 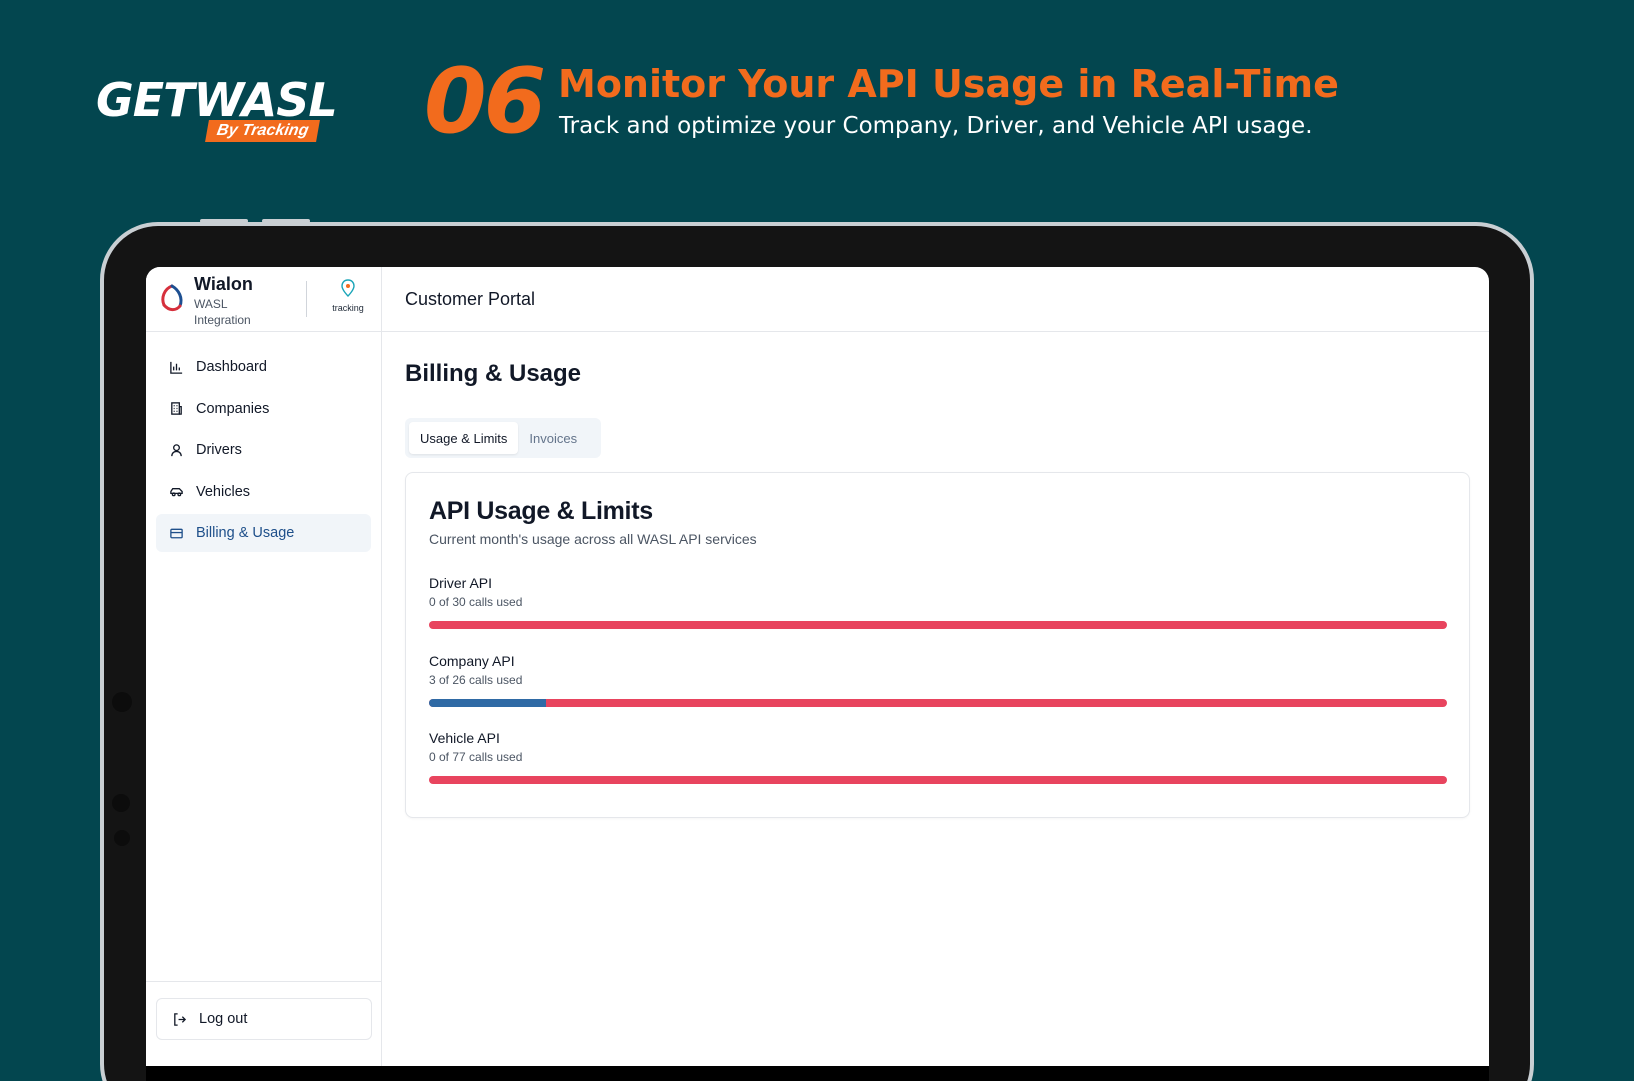 What do you see at coordinates (179, 1019) in the screenshot?
I see `logout-icon` at bounding box center [179, 1019].